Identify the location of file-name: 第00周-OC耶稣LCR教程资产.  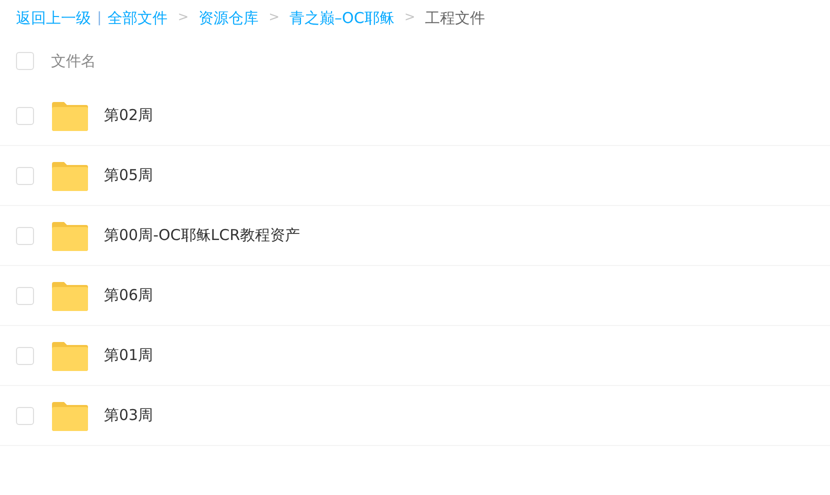
(202, 235).